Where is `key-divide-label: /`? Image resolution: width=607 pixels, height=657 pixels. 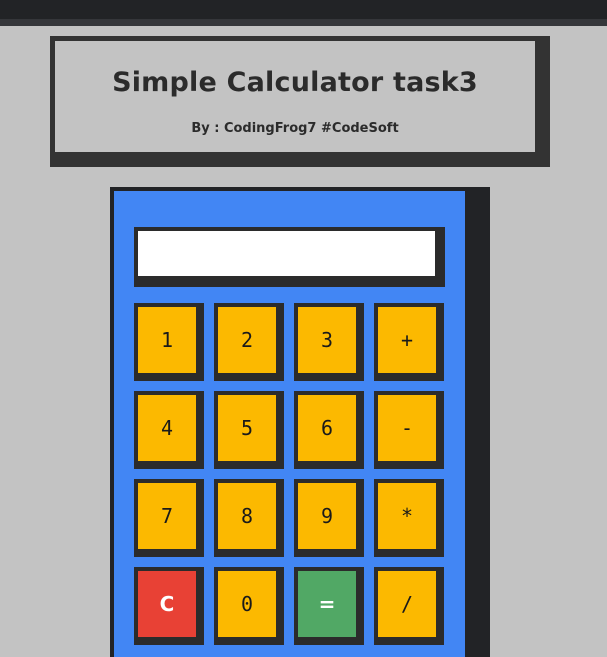
key-divide-label: / is located at coordinates (407, 604).